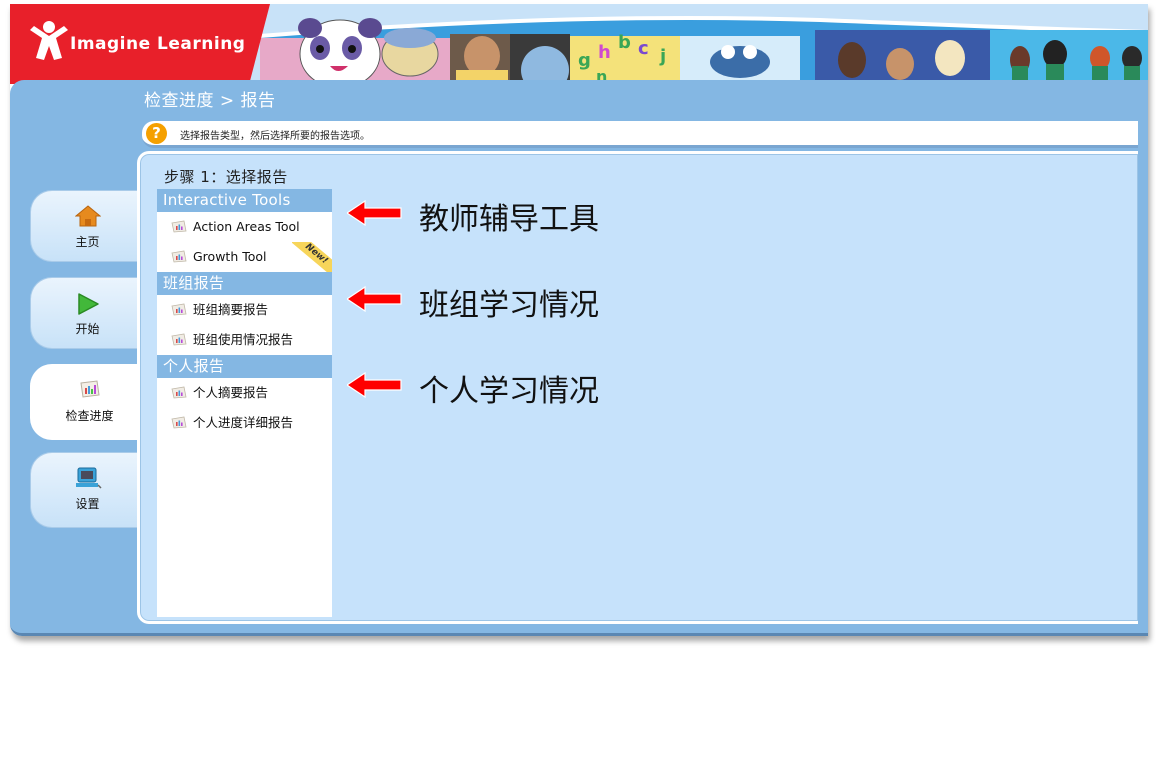 Image resolution: width=1156 pixels, height=761 pixels. Describe the element at coordinates (640, 134) in the screenshot. I see `hint-bar: ? 选择报告类型，然后选择所要的报告选项。` at that location.